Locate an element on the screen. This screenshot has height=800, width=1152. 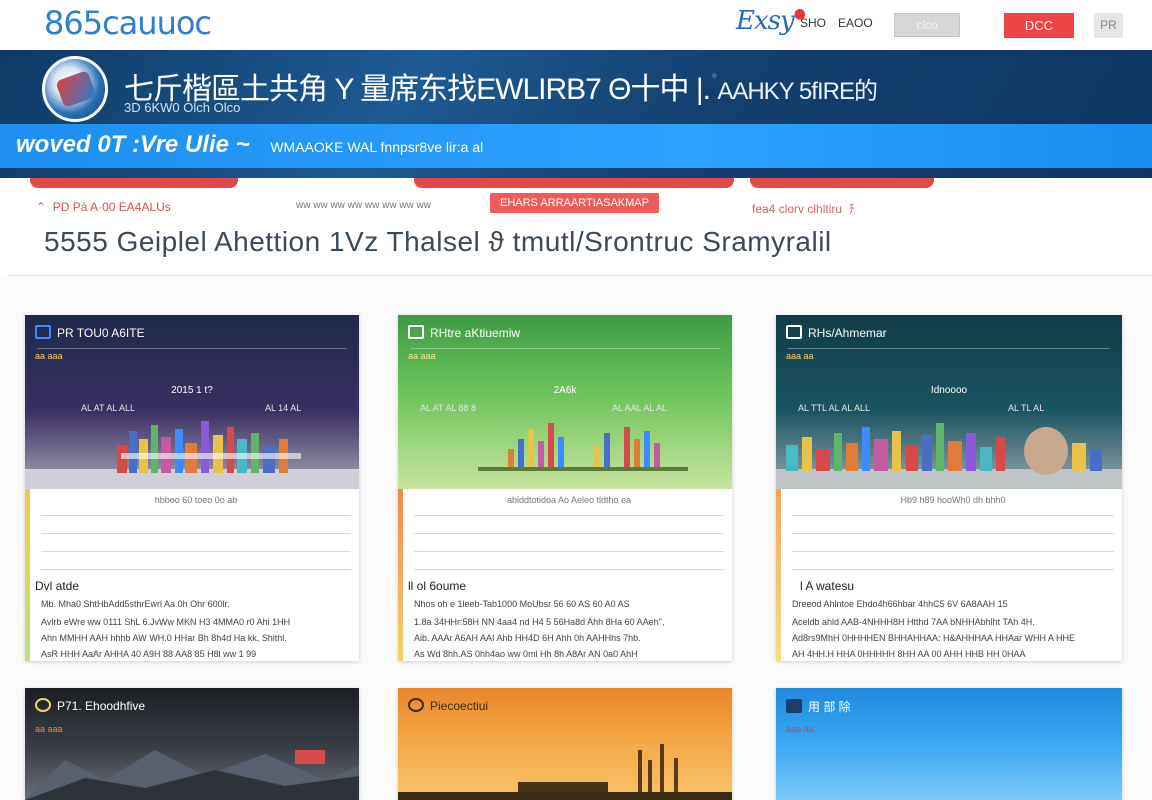
emblem-icon is located at coordinates (75, 89).